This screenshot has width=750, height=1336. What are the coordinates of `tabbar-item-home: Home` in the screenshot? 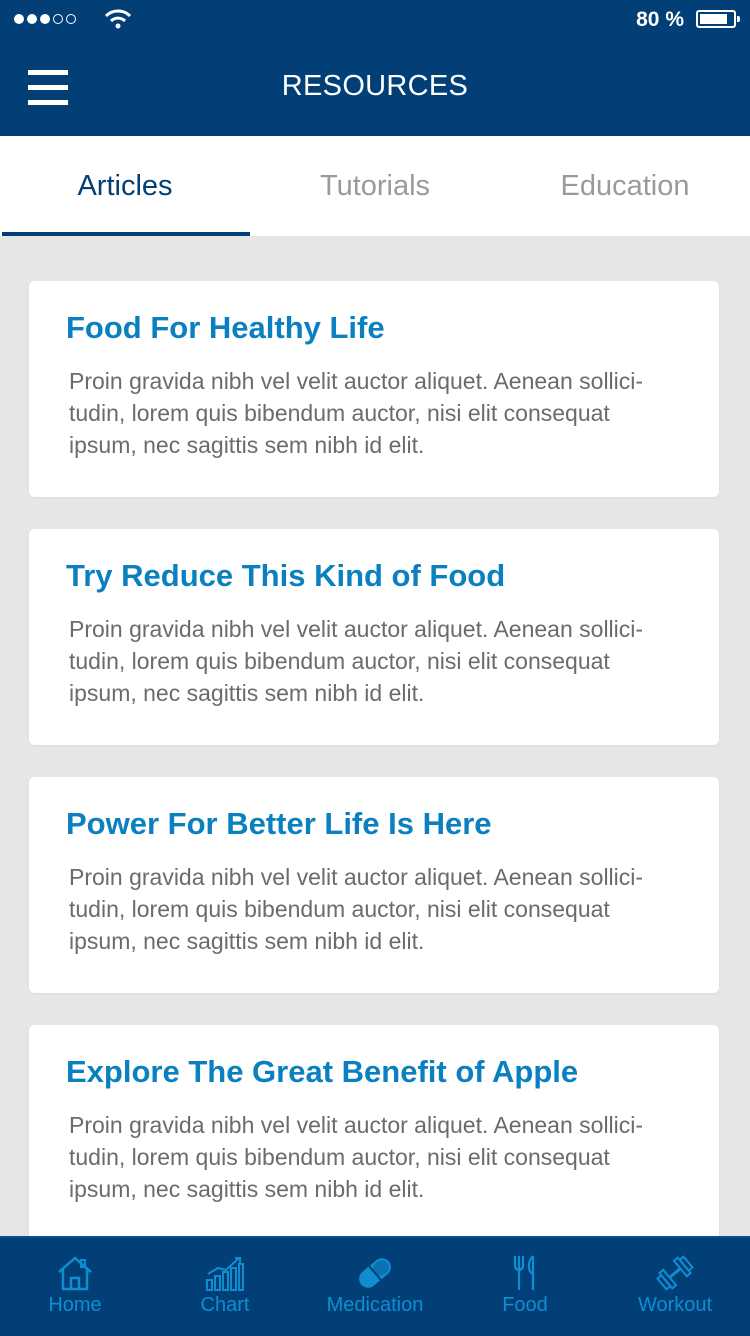 It's located at (75, 1287).